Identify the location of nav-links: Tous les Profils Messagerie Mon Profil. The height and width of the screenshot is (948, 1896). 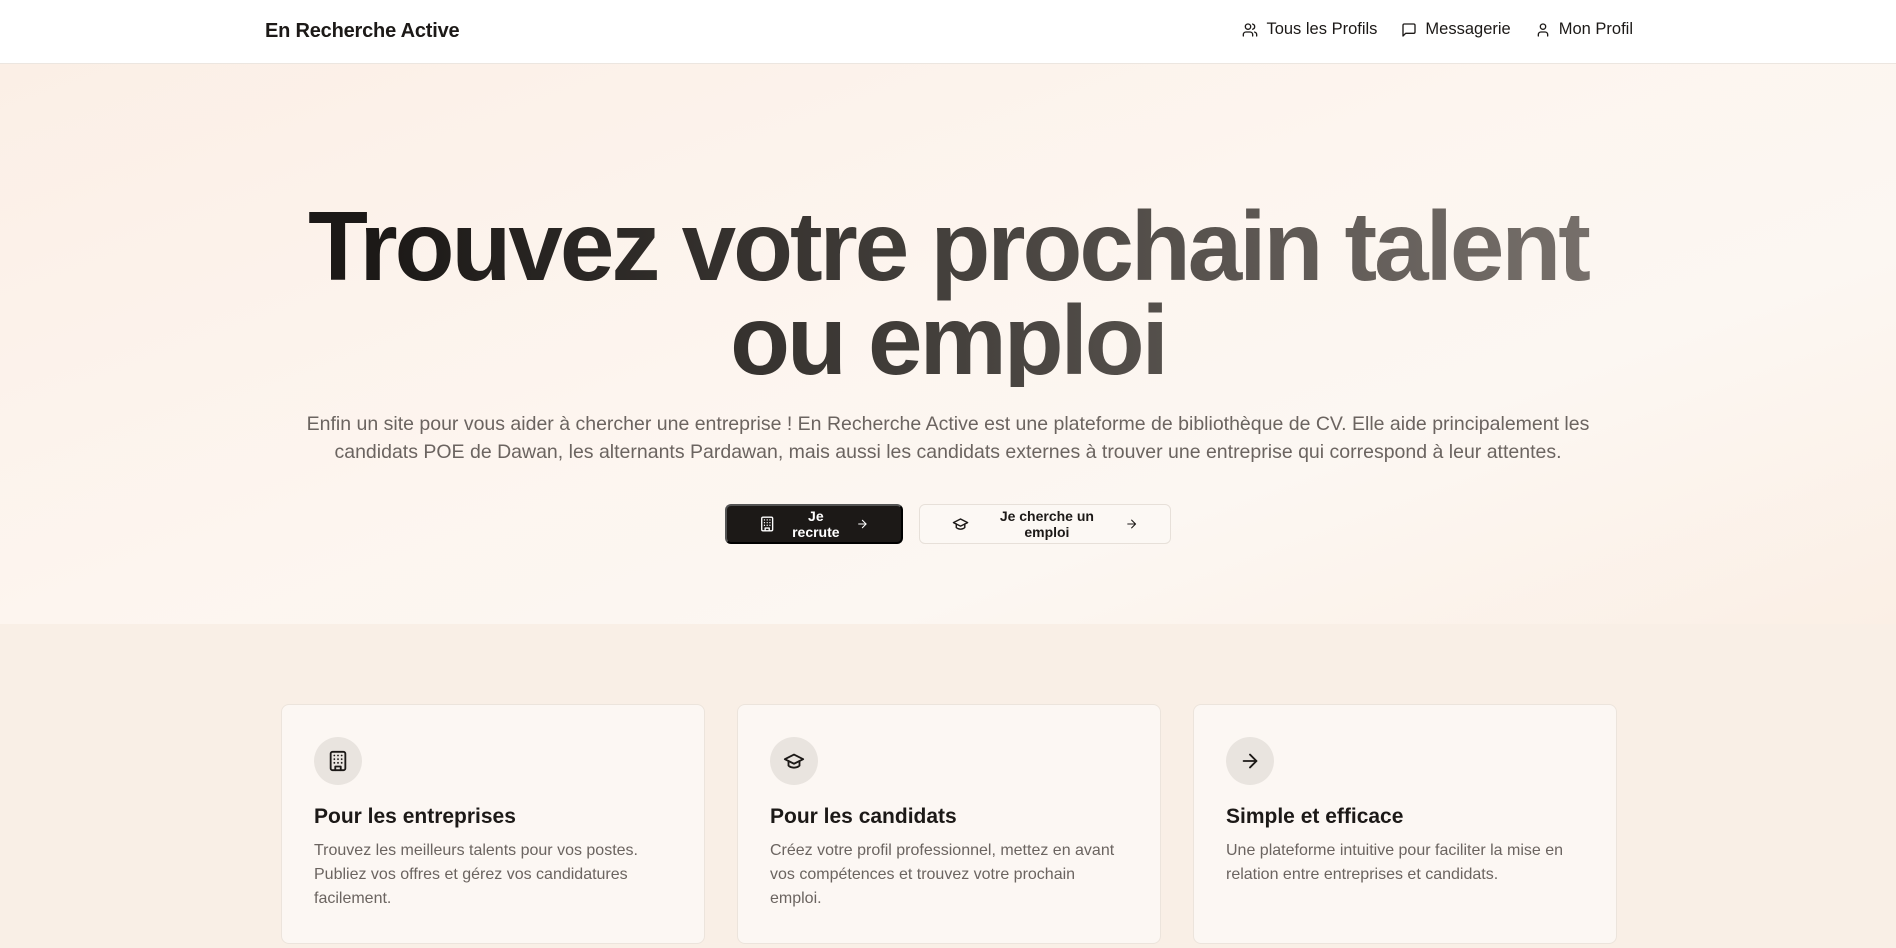
(1437, 29).